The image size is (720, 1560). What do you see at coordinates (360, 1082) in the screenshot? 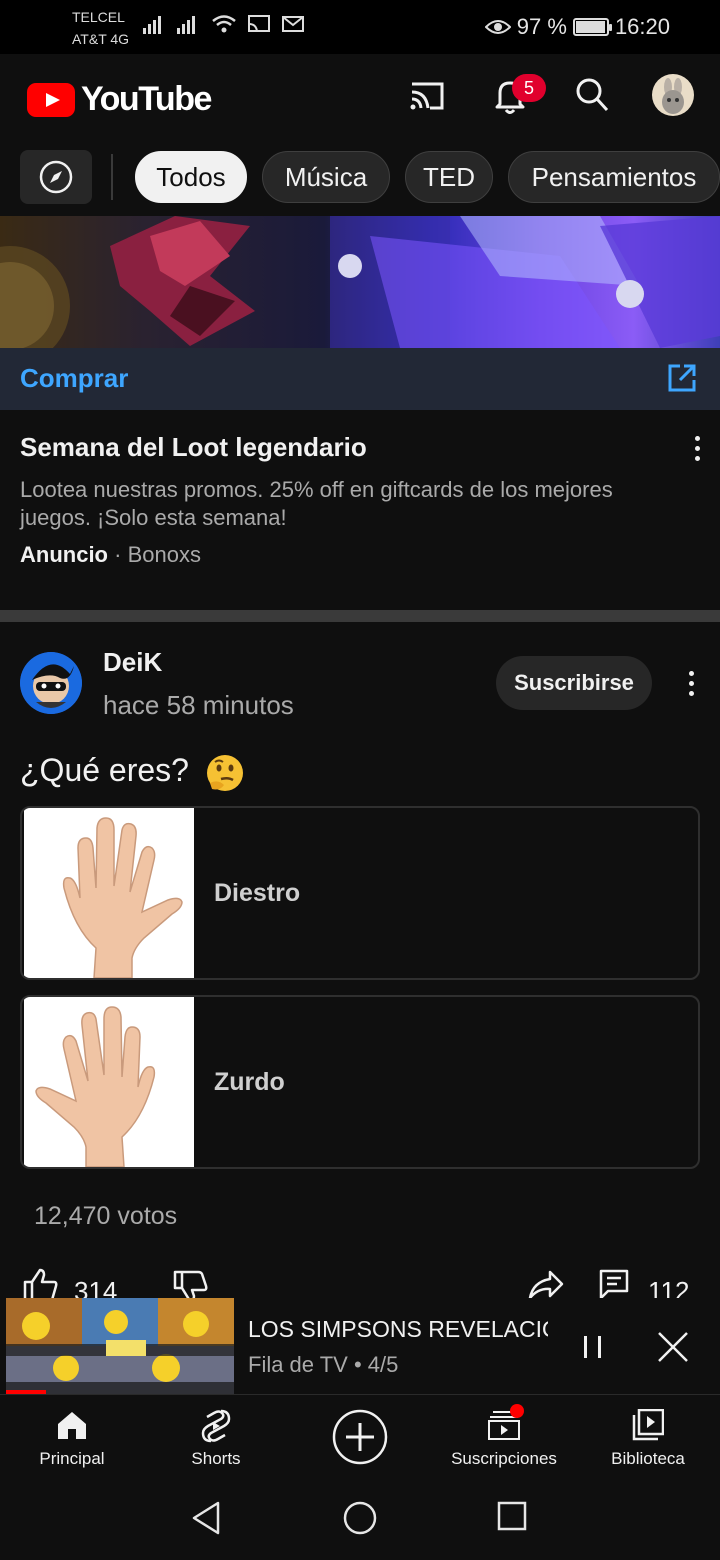
I see `poll-option-zurdo: Zurdo` at bounding box center [360, 1082].